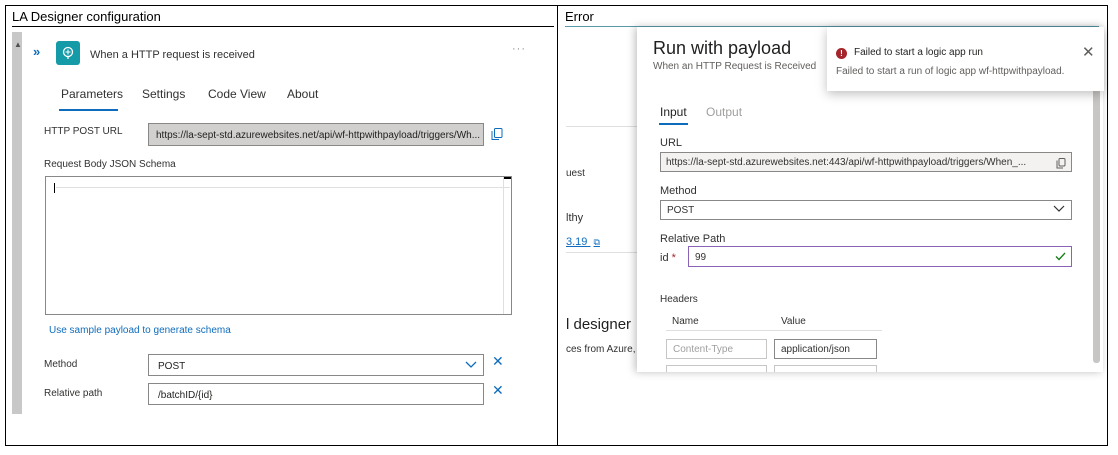 The image size is (1118, 455). Describe the element at coordinates (507, 245) in the screenshot. I see `editor-scrollbar` at that location.